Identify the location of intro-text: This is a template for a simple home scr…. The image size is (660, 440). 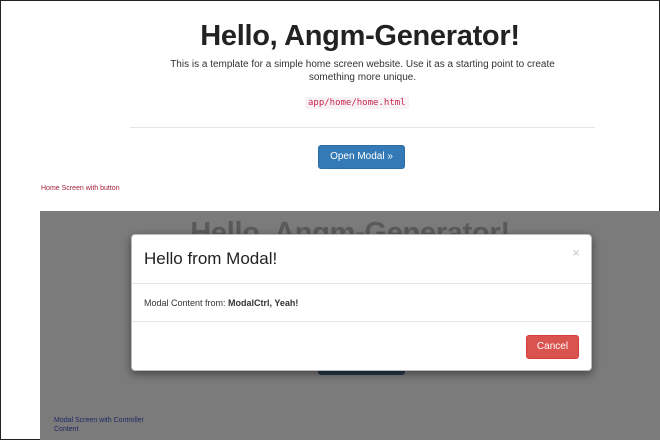
(362, 71).